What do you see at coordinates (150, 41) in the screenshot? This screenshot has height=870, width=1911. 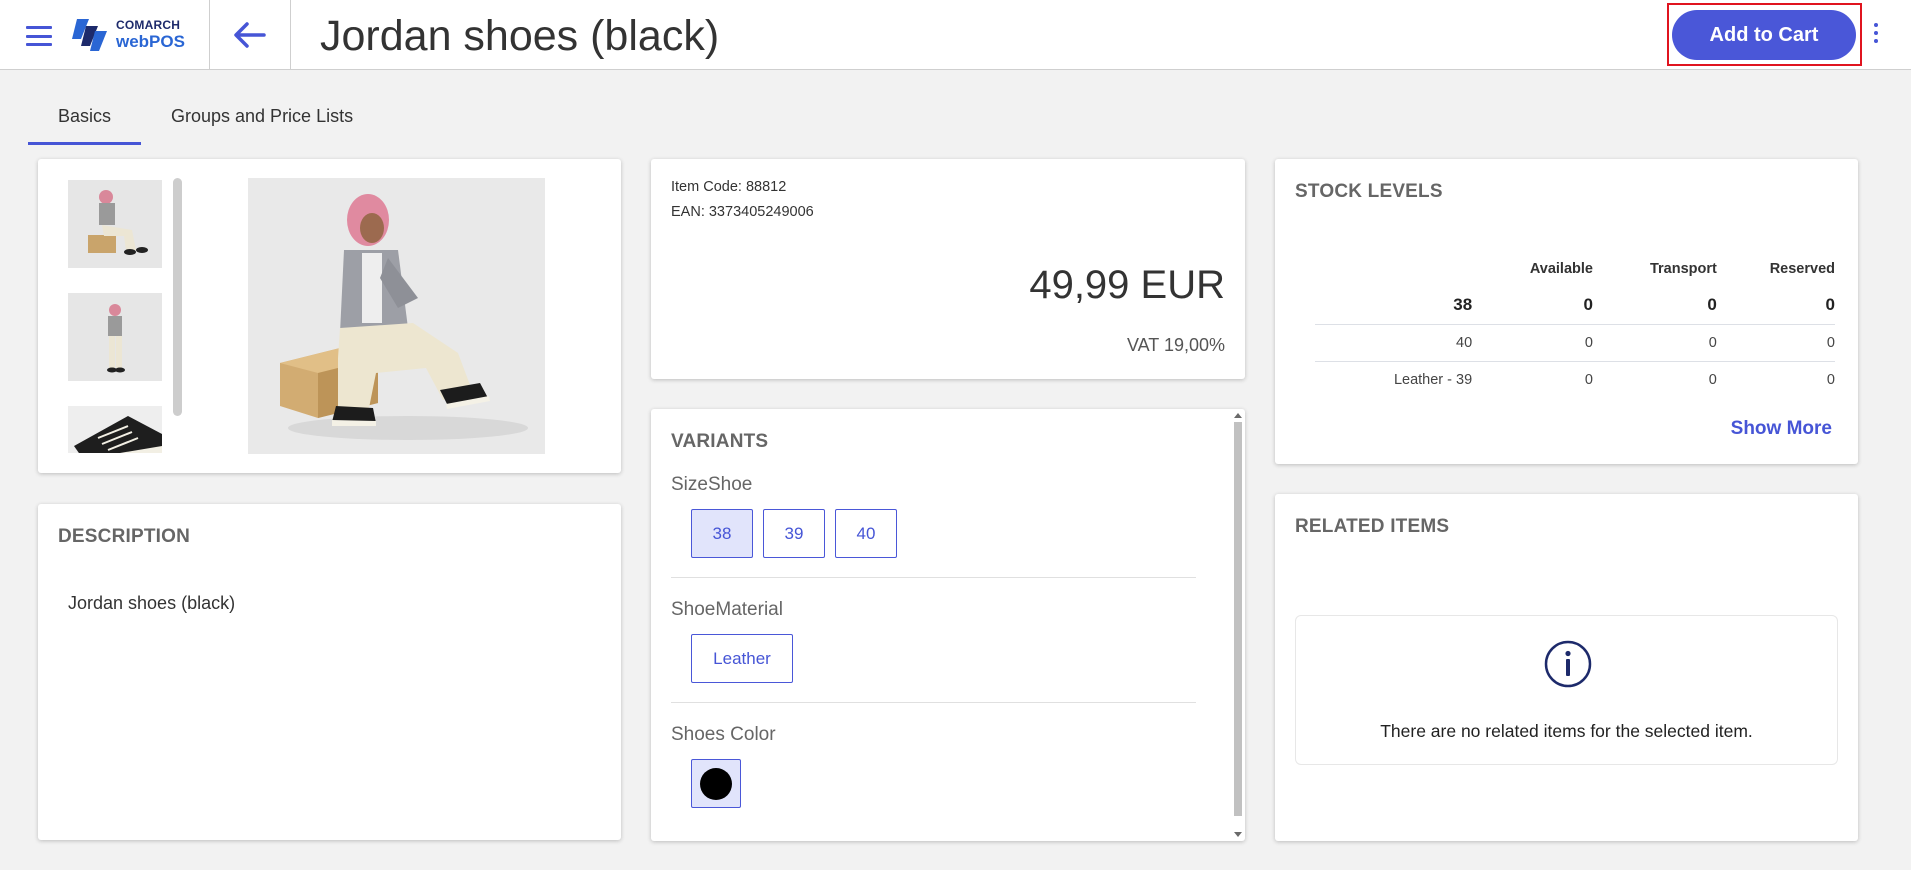 I see `logo-product-text: webPOS` at bounding box center [150, 41].